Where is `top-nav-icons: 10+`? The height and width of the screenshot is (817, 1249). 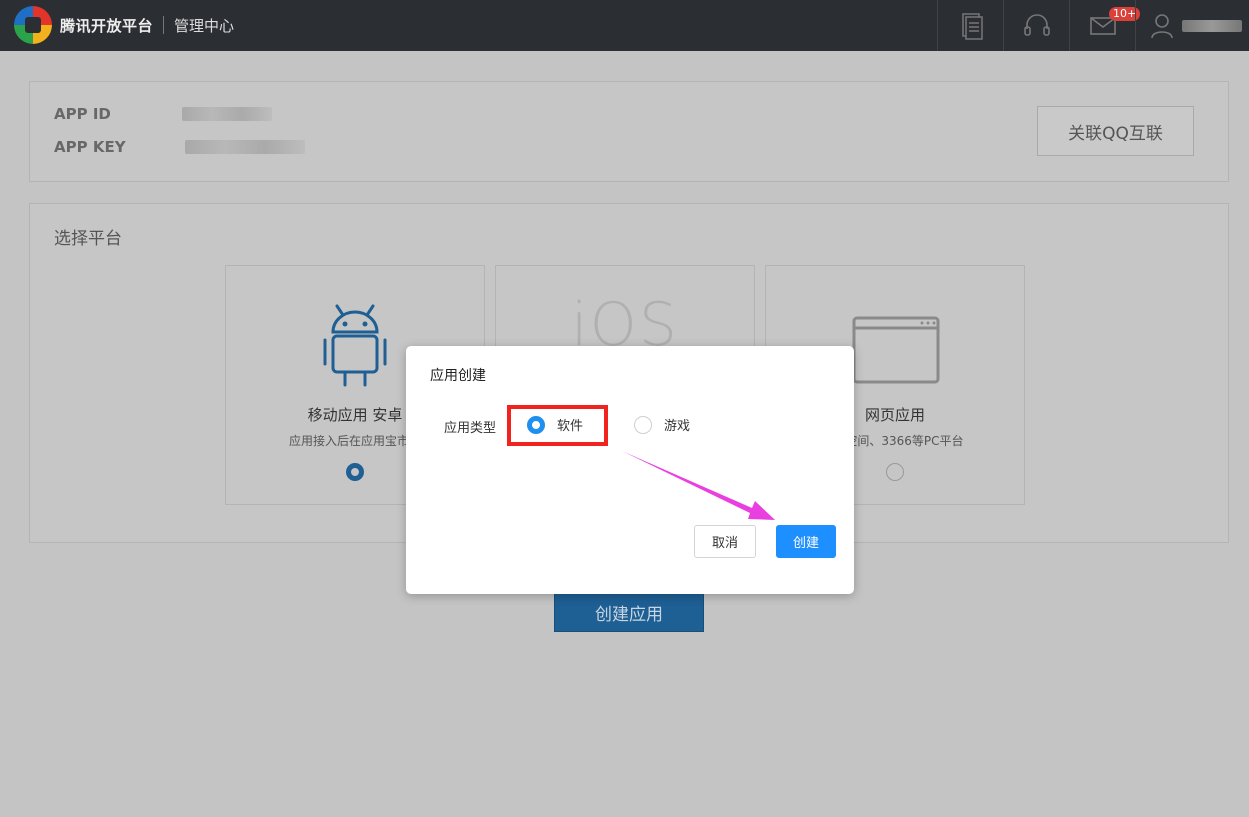
top-nav-icons: 10+ is located at coordinates (1093, 25).